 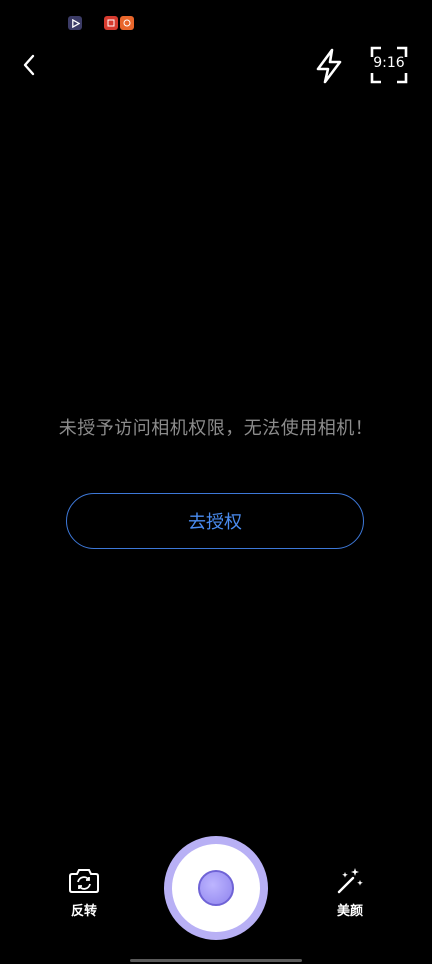 I want to click on shutter-button, so click(x=216, y=888).